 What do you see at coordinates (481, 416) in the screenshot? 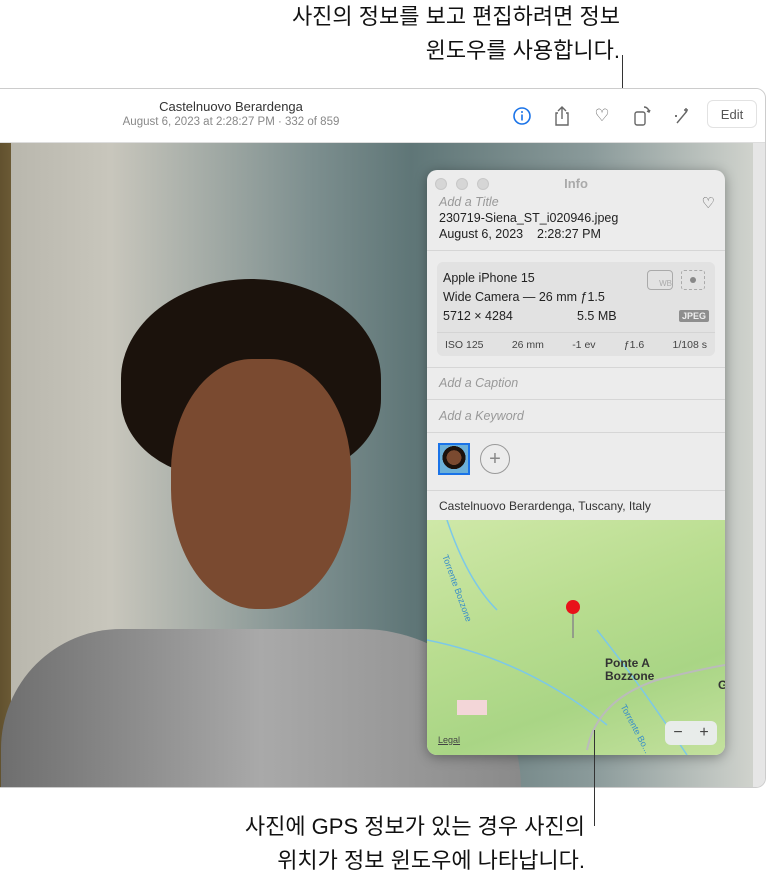
I see `keyword-field: Add a Keyword` at bounding box center [481, 416].